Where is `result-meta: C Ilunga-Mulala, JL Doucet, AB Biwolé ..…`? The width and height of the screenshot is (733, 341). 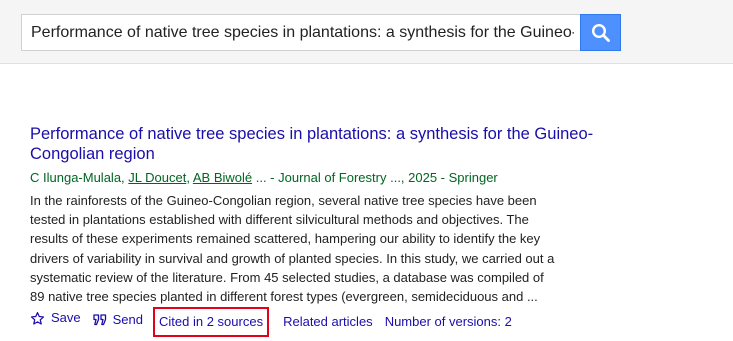 result-meta: C Ilunga-Mulala, JL Doucet, AB Biwolé ..… is located at coordinates (264, 177).